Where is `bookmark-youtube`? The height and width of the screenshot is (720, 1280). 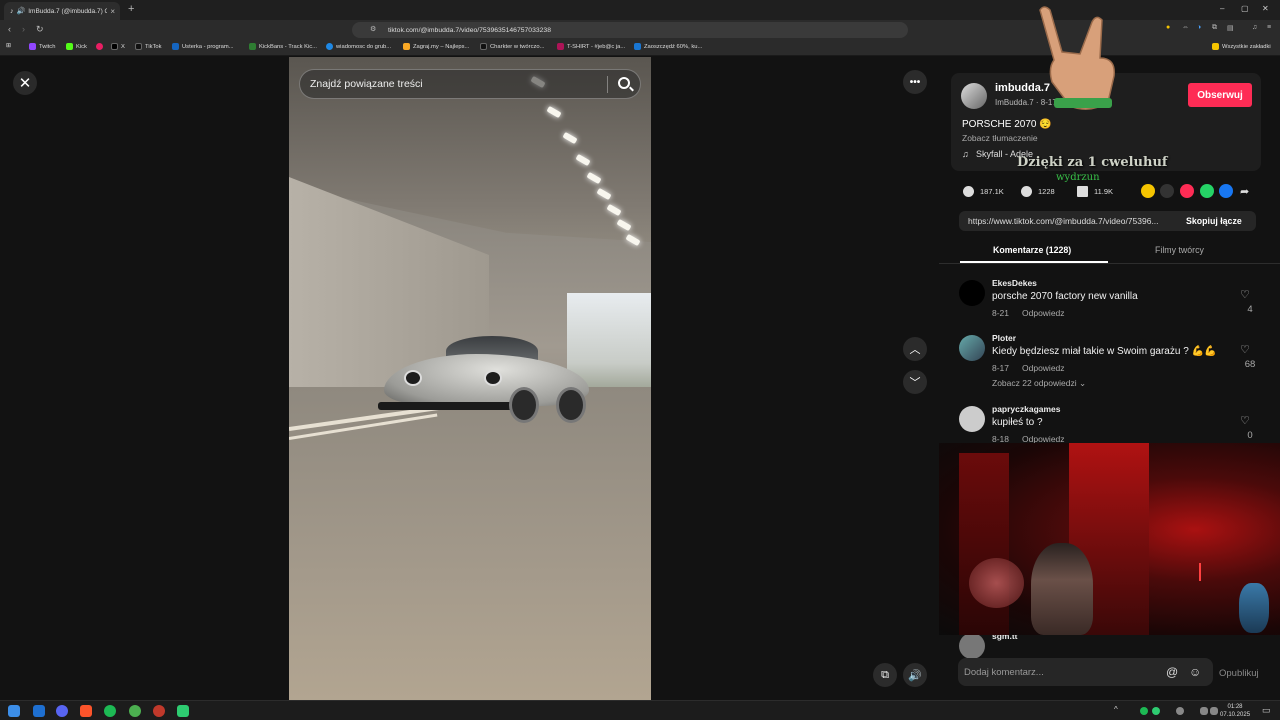
bookmark-youtube is located at coordinates (99, 46).